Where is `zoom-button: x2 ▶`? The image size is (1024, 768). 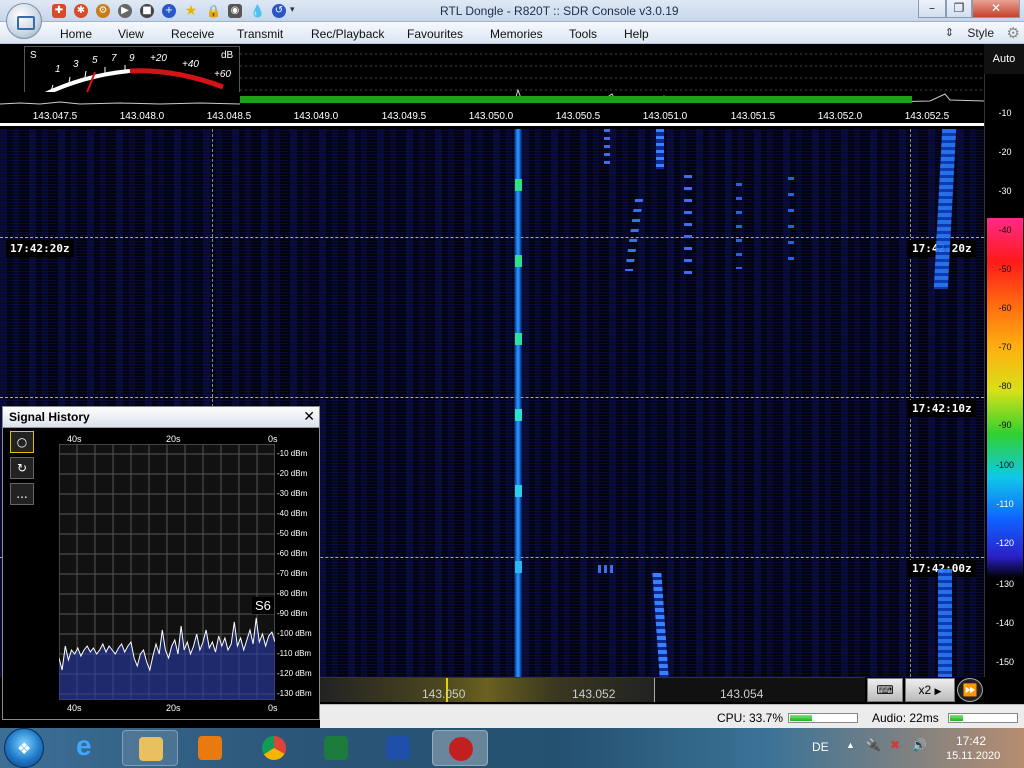 zoom-button: x2 ▶ is located at coordinates (930, 690).